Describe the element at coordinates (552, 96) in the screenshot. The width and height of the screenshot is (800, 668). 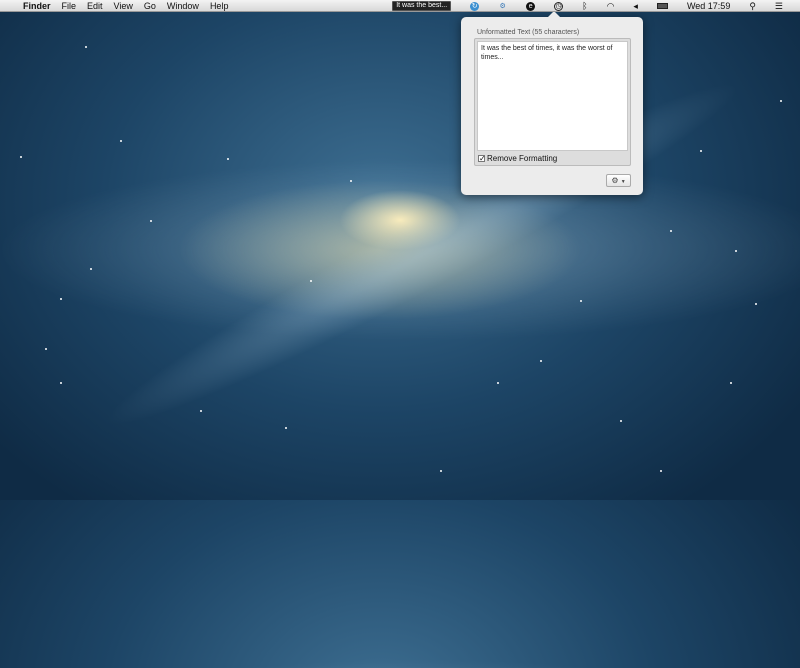
I see `text-area` at that location.